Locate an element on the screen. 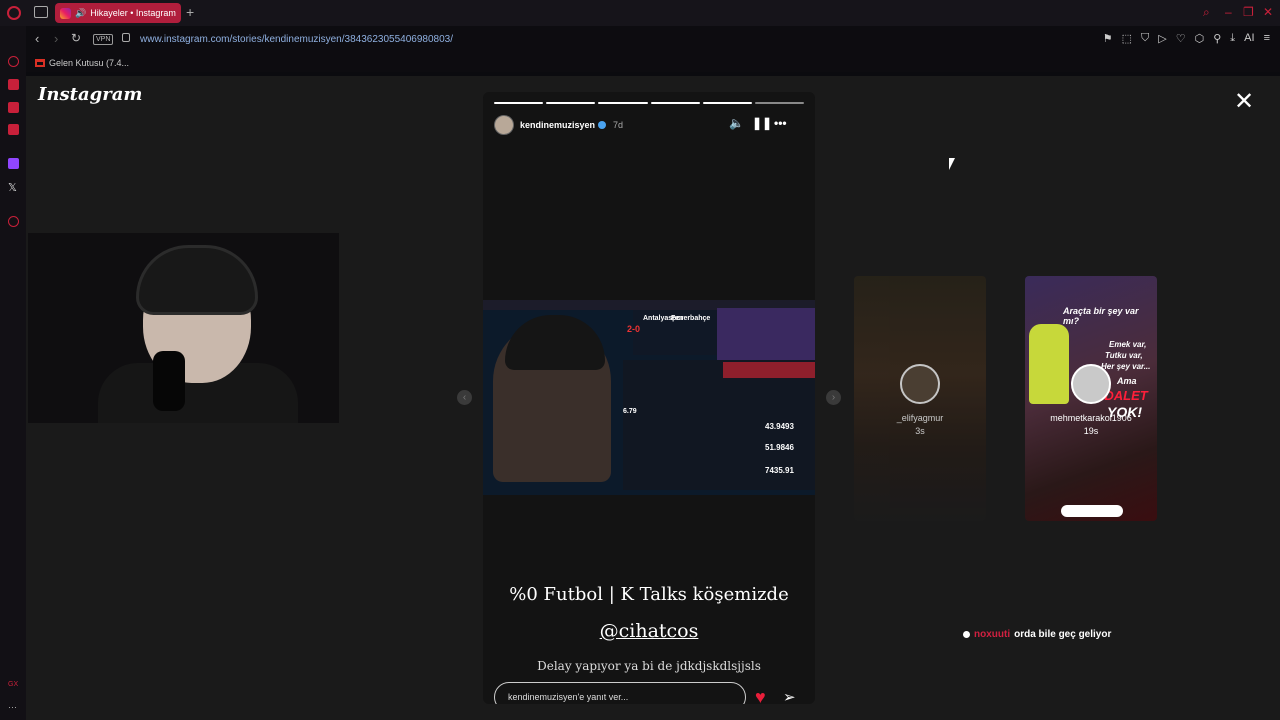 Image resolution: width=1280 pixels, height=720 pixels. media-team2: Fenerbahçe is located at coordinates (691, 318).